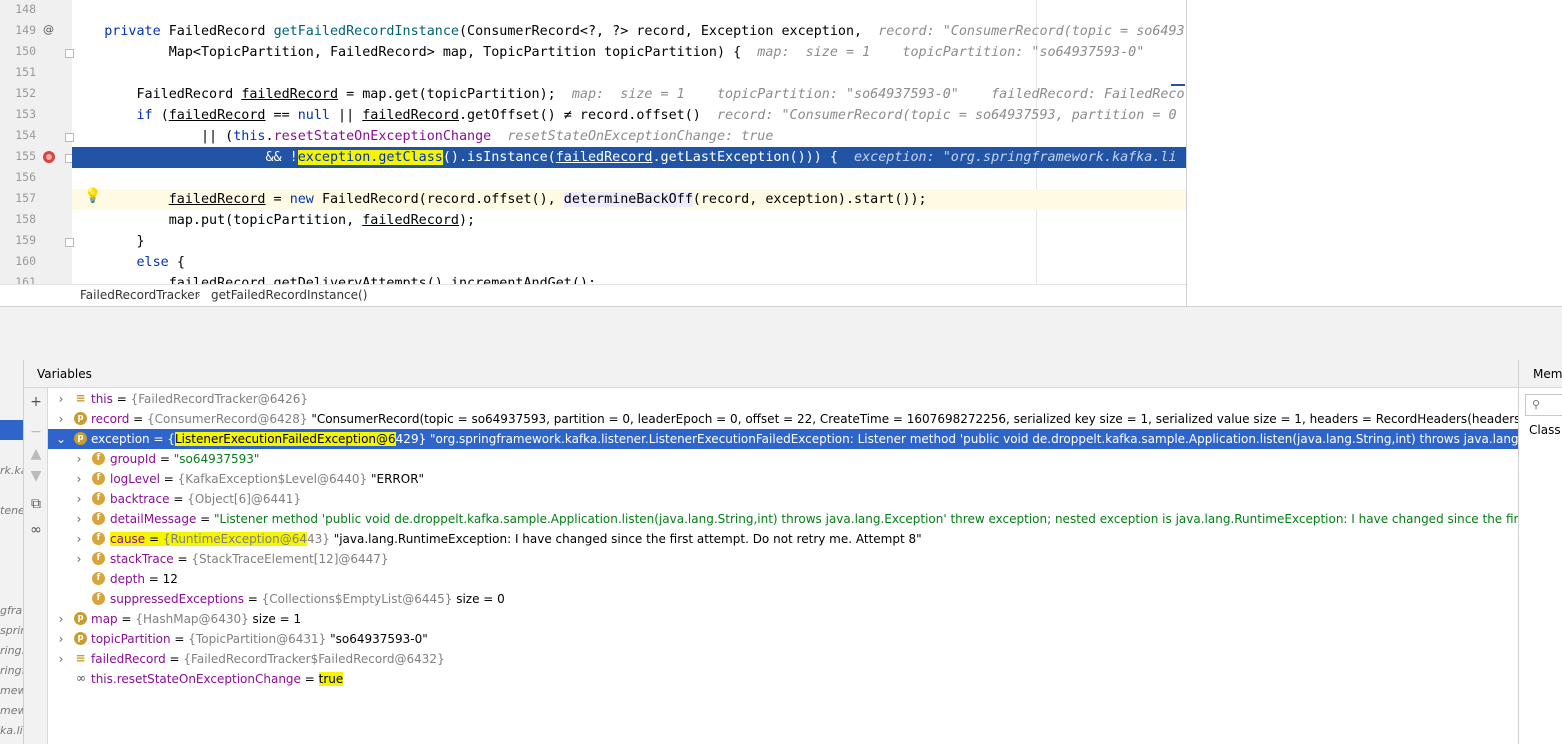 This screenshot has width=1562, height=744. Describe the element at coordinates (467, 220) in the screenshot. I see `code-text: );` at that location.